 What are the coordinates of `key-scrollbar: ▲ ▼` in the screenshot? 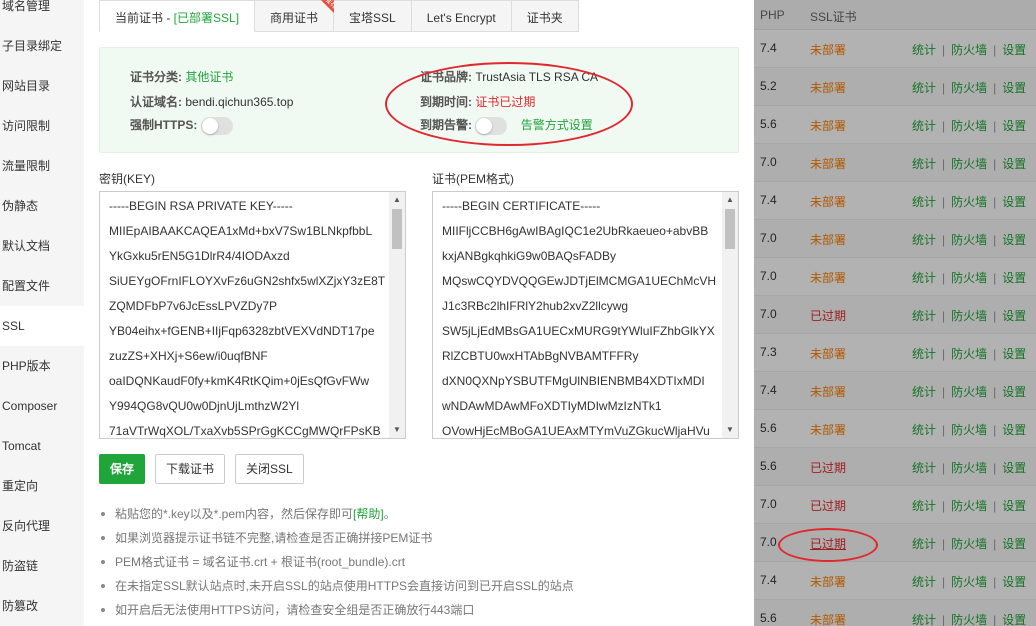 It's located at (397, 315).